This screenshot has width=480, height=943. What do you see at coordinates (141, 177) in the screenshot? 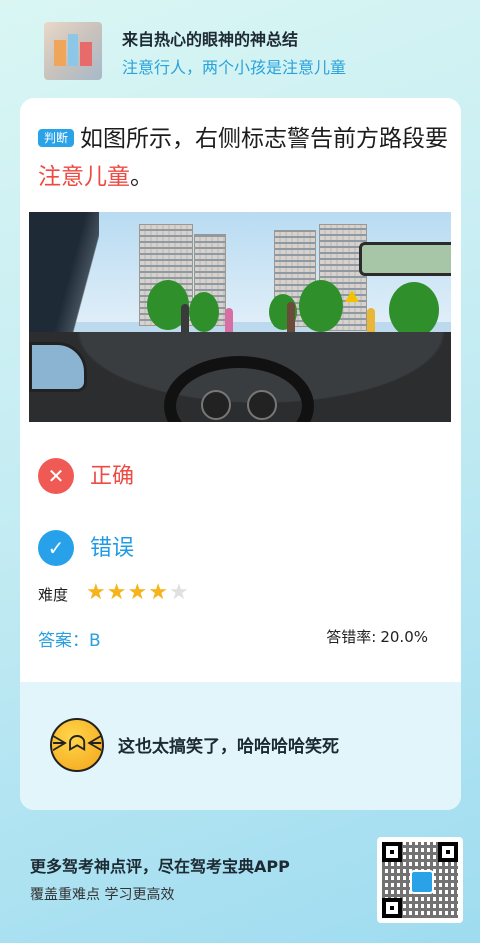
I see `question-text-end: 。` at bounding box center [141, 177].